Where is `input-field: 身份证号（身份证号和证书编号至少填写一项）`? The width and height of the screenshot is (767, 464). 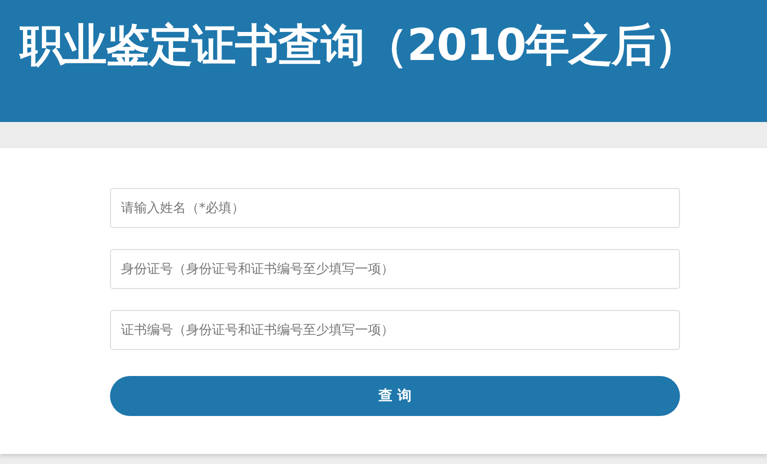
input-field: 身份证号（身份证号和证书编号至少填写一项） is located at coordinates (395, 269).